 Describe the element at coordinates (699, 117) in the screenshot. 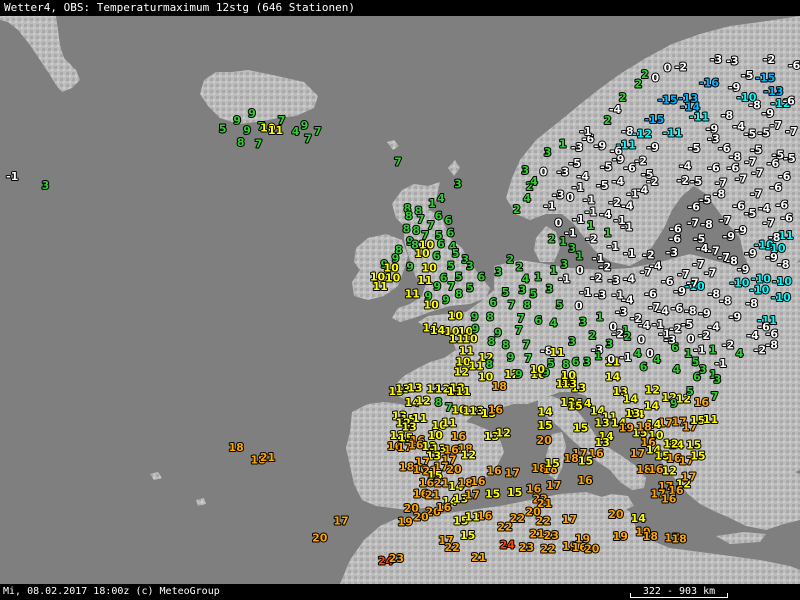

I see `temperature-label: -11` at that location.